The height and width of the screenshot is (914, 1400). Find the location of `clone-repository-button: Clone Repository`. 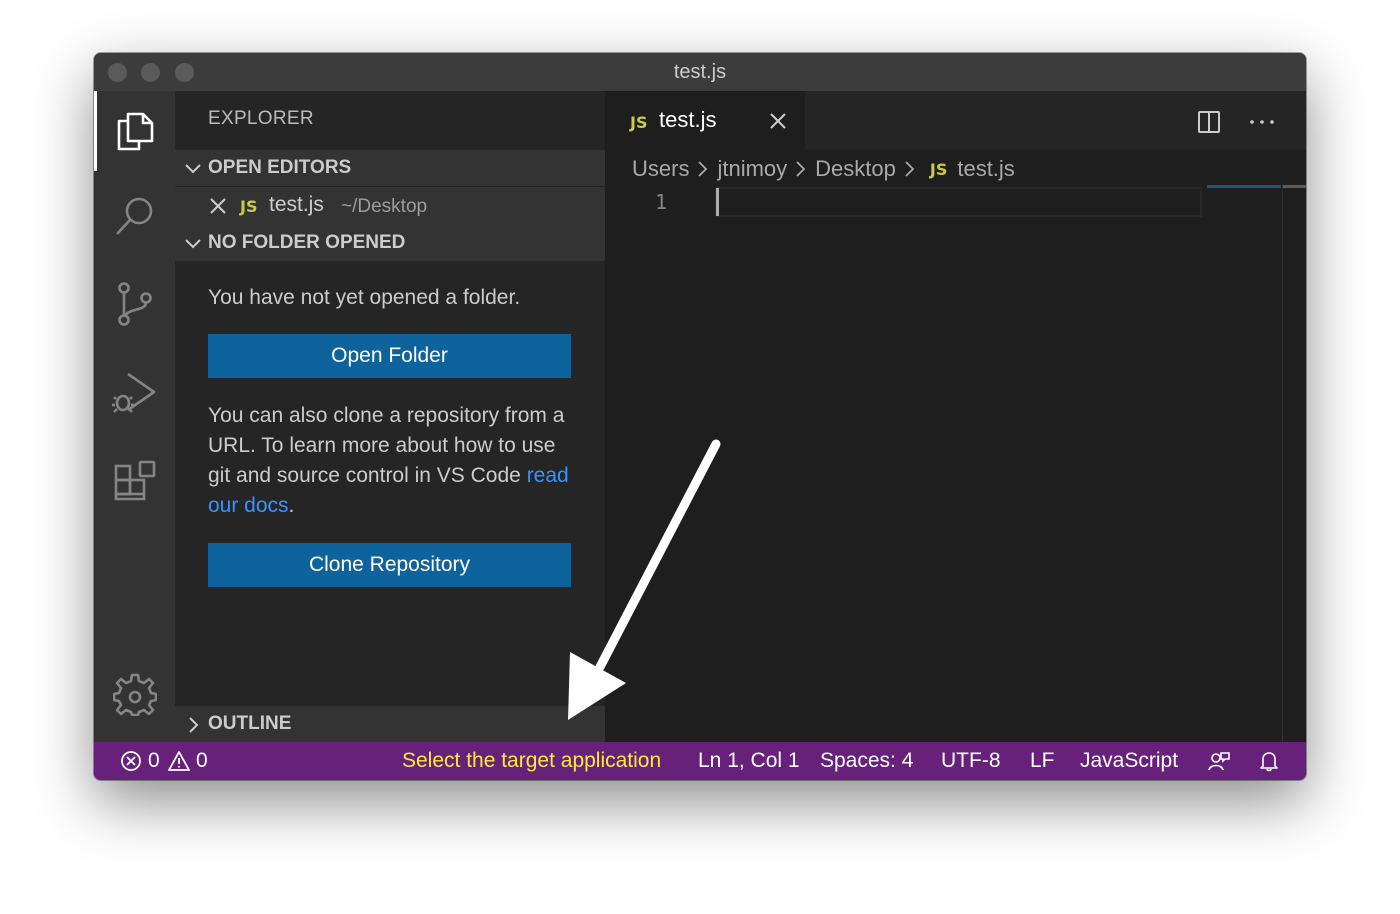

clone-repository-button: Clone Repository is located at coordinates (389, 565).